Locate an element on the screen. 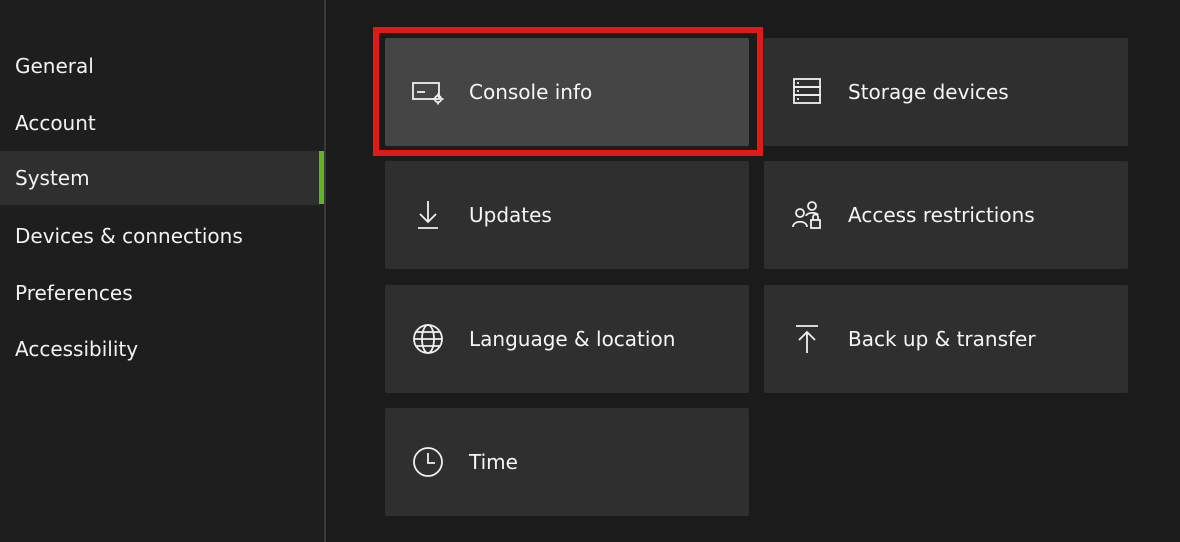  tile-label: Updates is located at coordinates (510, 215).